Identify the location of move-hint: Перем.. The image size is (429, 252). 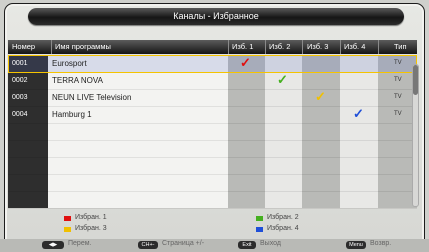
(80, 243).